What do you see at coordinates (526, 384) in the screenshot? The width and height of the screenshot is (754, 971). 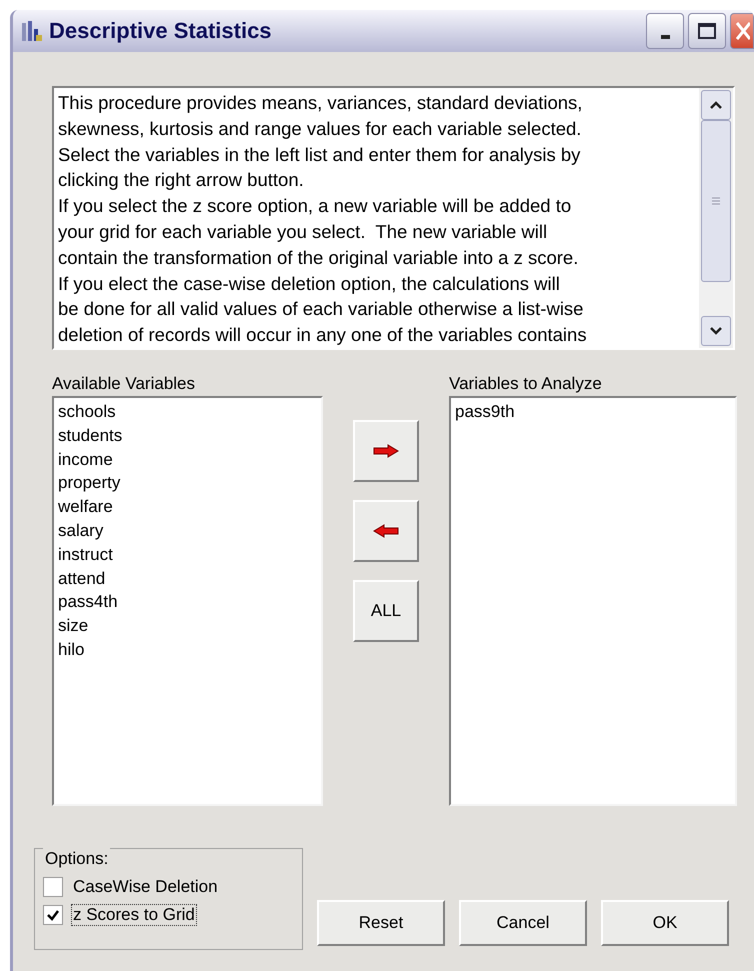 I see `list-label: Variables to Analyze` at bounding box center [526, 384].